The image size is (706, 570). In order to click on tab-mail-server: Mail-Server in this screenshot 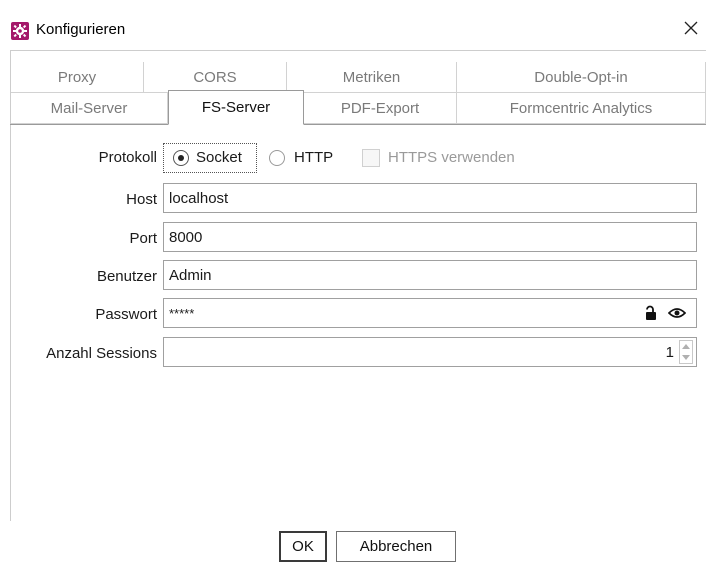, I will do `click(89, 108)`.